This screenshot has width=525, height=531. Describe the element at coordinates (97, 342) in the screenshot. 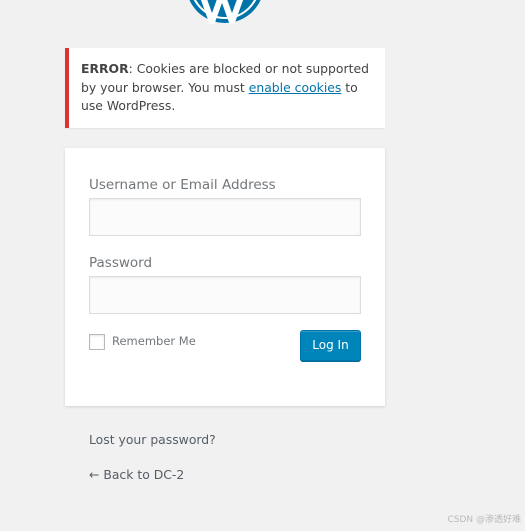

I see `remember-me-checkbox` at that location.